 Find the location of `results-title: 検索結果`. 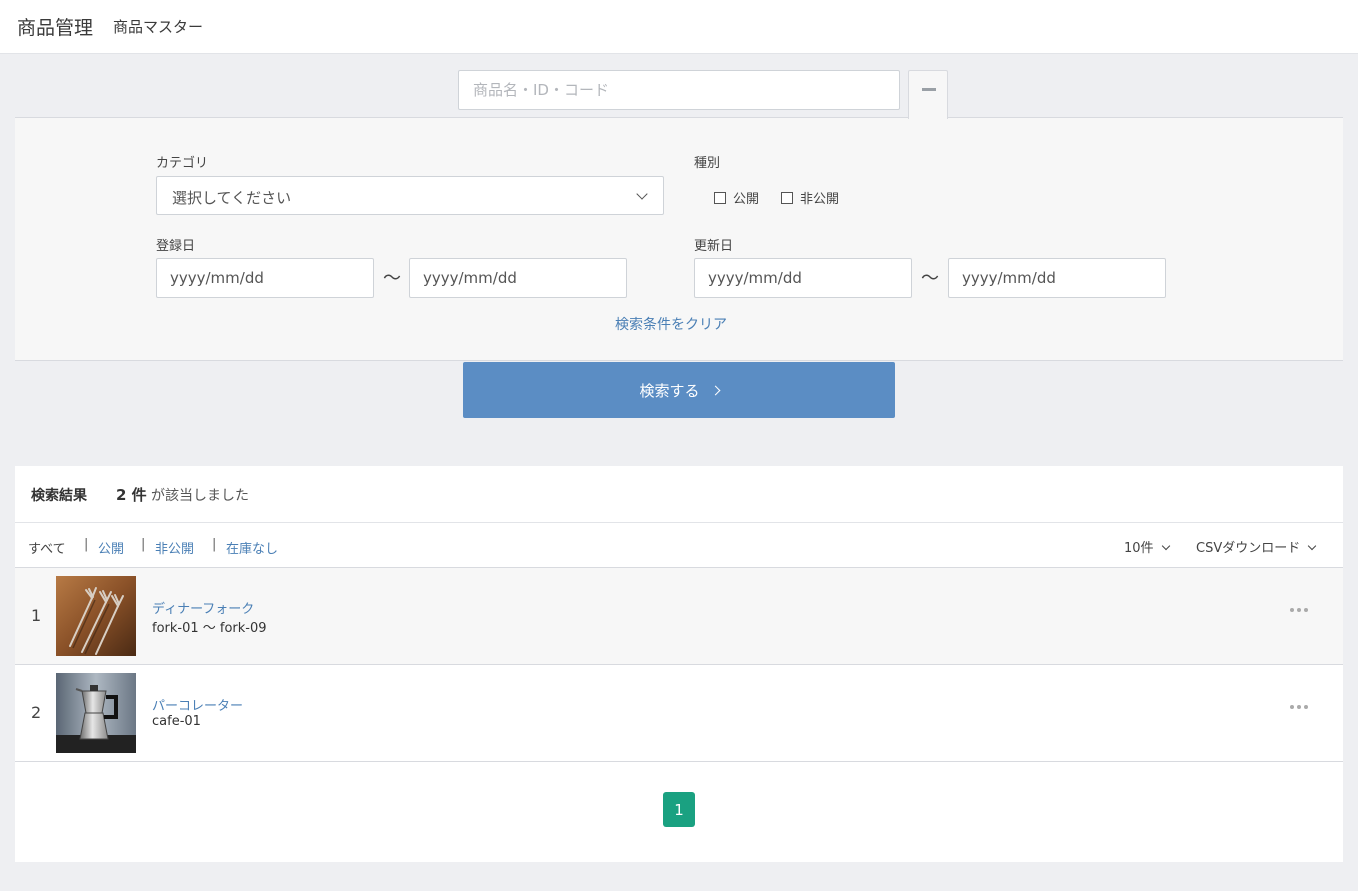

results-title: 検索結果 is located at coordinates (59, 496).